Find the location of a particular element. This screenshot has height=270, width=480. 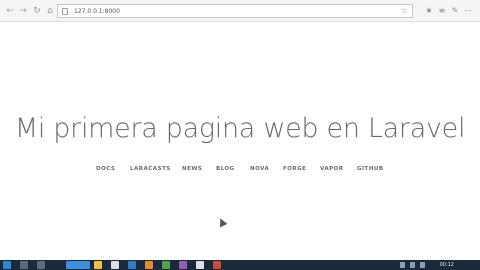

browser-app-icon is located at coordinates (78, 265).